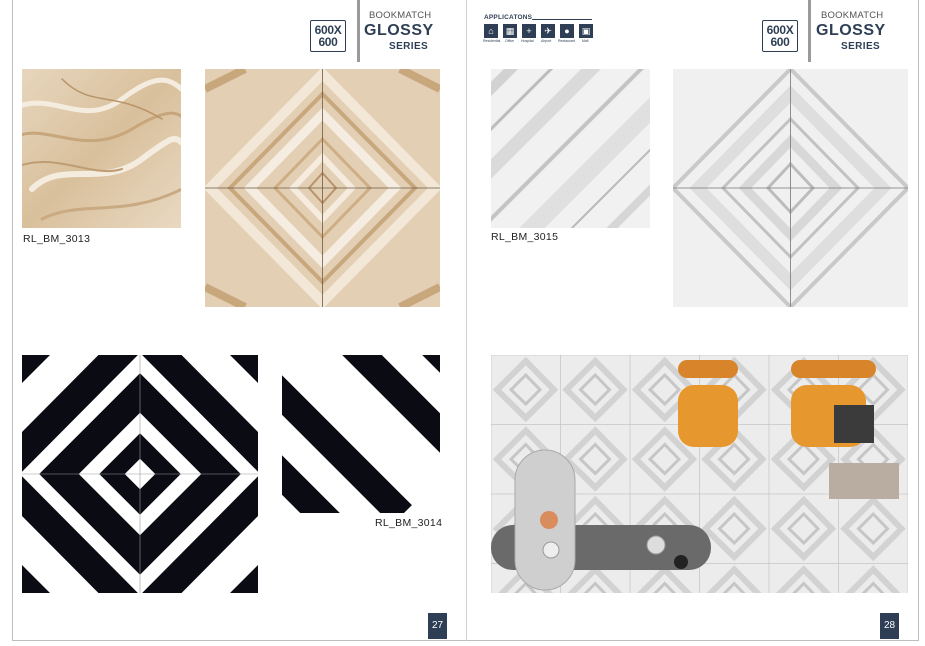  What do you see at coordinates (508, 17) in the screenshot?
I see `applications-title: APPLICATONS` at bounding box center [508, 17].